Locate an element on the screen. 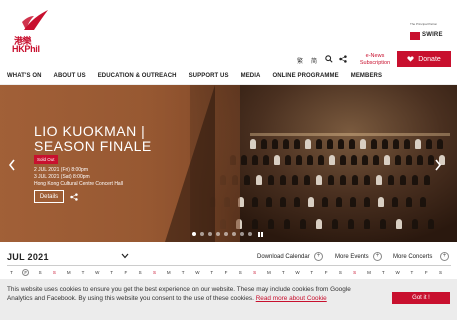 The width and height of the screenshot is (457, 320). cookie-read-more-link: Read more about Cookie is located at coordinates (291, 298).